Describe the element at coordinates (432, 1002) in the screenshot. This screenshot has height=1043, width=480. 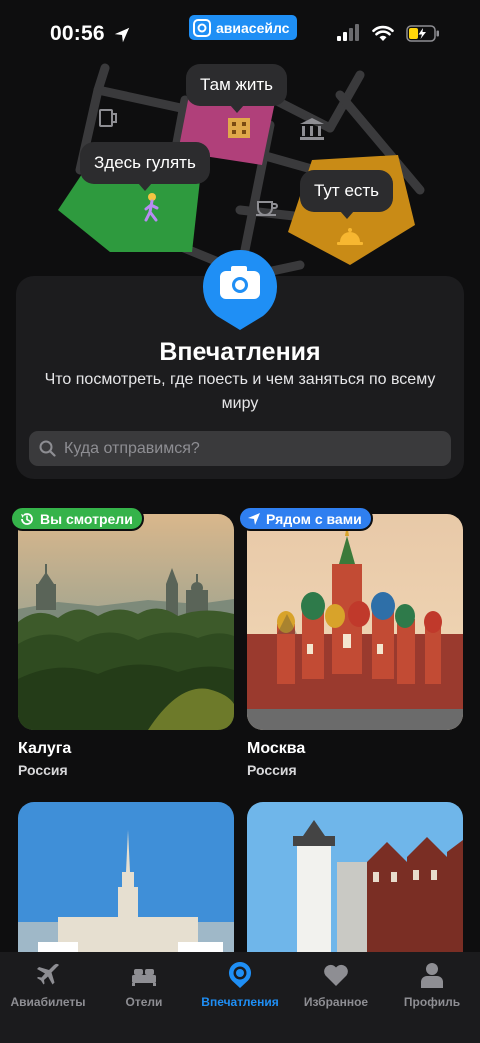
I see `tab-profile-label: Профиль` at that location.